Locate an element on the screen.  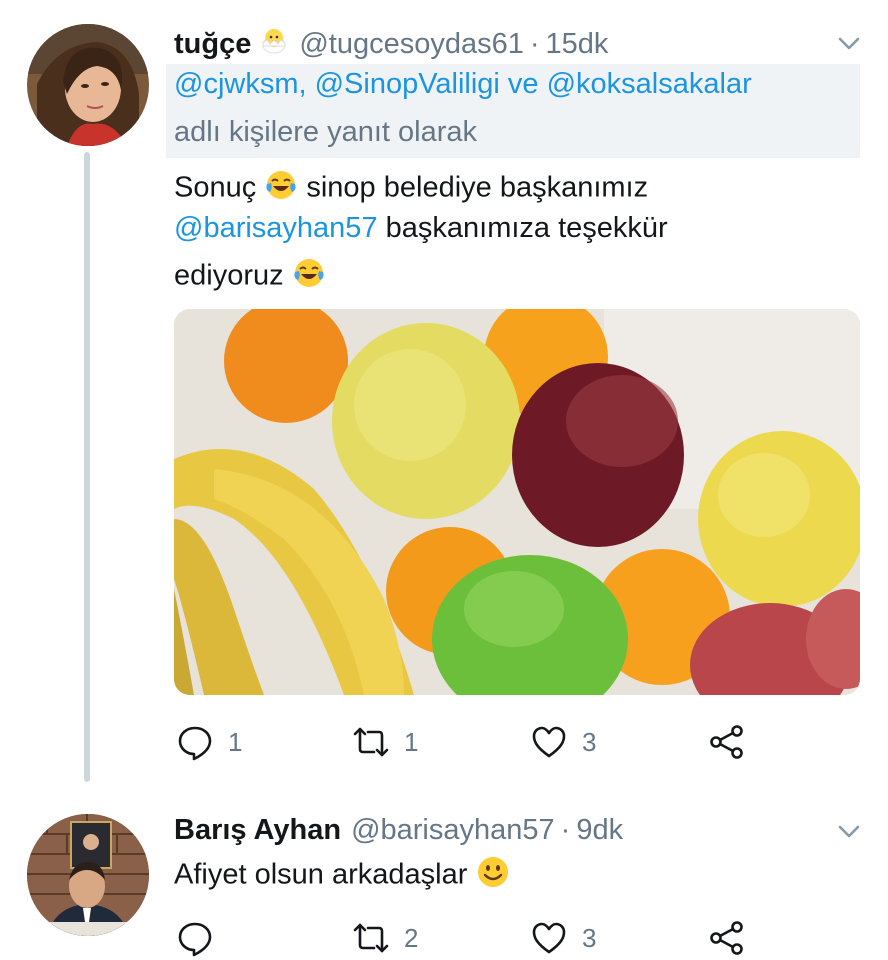
tweet-text: Afiyet olsun arkadaşlar is located at coordinates (342, 876).